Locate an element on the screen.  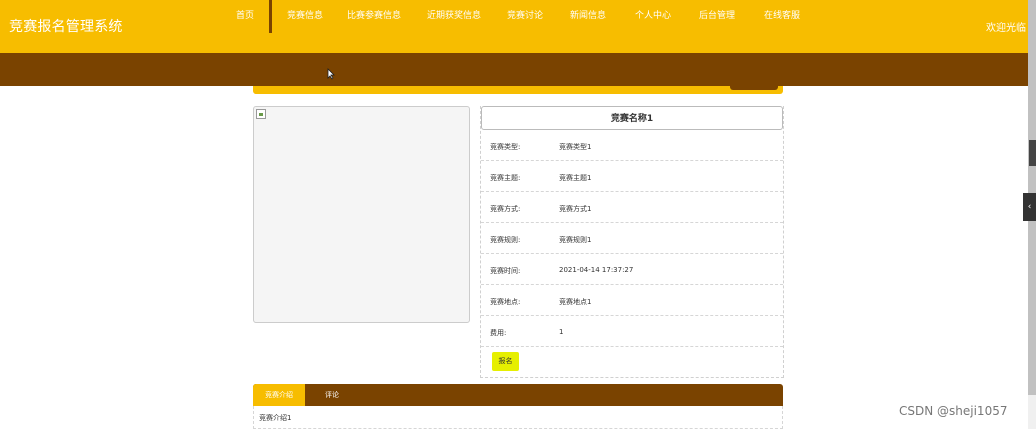
detail-value: 2021-04-14 17:37:27 is located at coordinates (596, 270).